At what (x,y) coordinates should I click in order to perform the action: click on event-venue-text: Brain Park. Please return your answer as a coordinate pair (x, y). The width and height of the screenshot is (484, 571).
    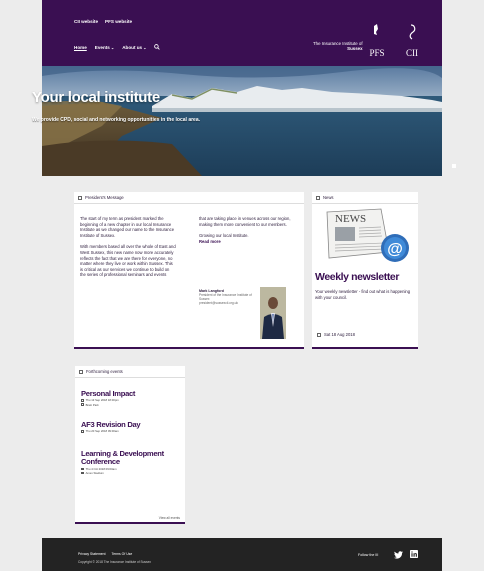
    Looking at the image, I should click on (92, 404).